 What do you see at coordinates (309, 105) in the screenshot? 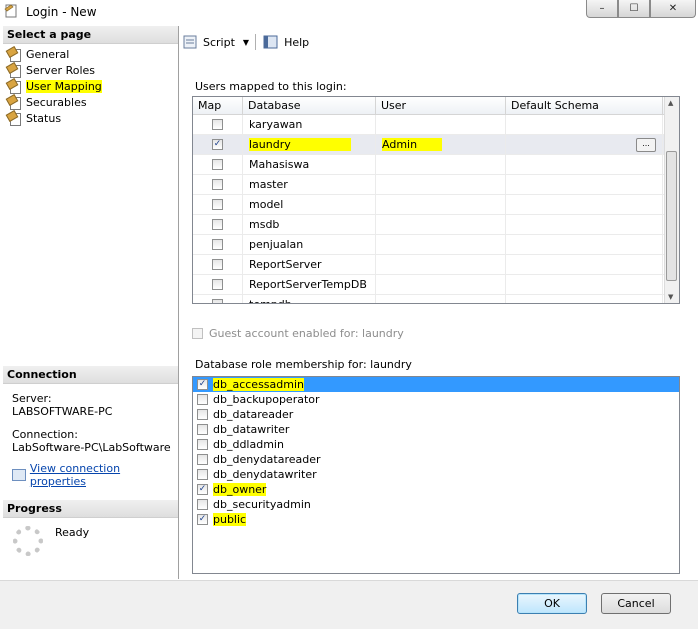
I see `column-database: Database` at bounding box center [309, 105].